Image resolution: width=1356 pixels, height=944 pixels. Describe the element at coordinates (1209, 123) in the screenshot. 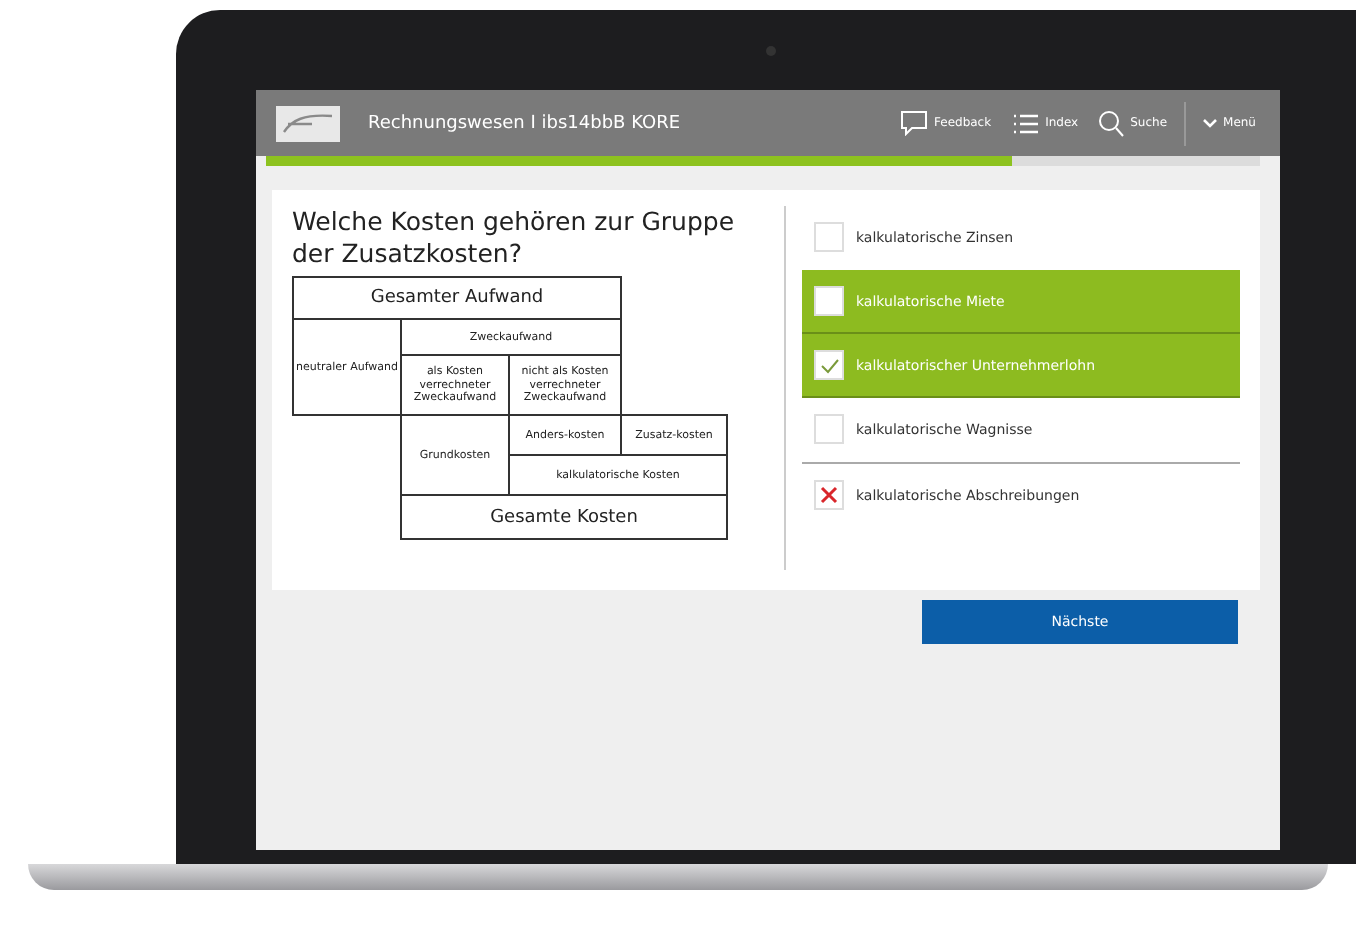

I see `chevron-down-icon` at that location.